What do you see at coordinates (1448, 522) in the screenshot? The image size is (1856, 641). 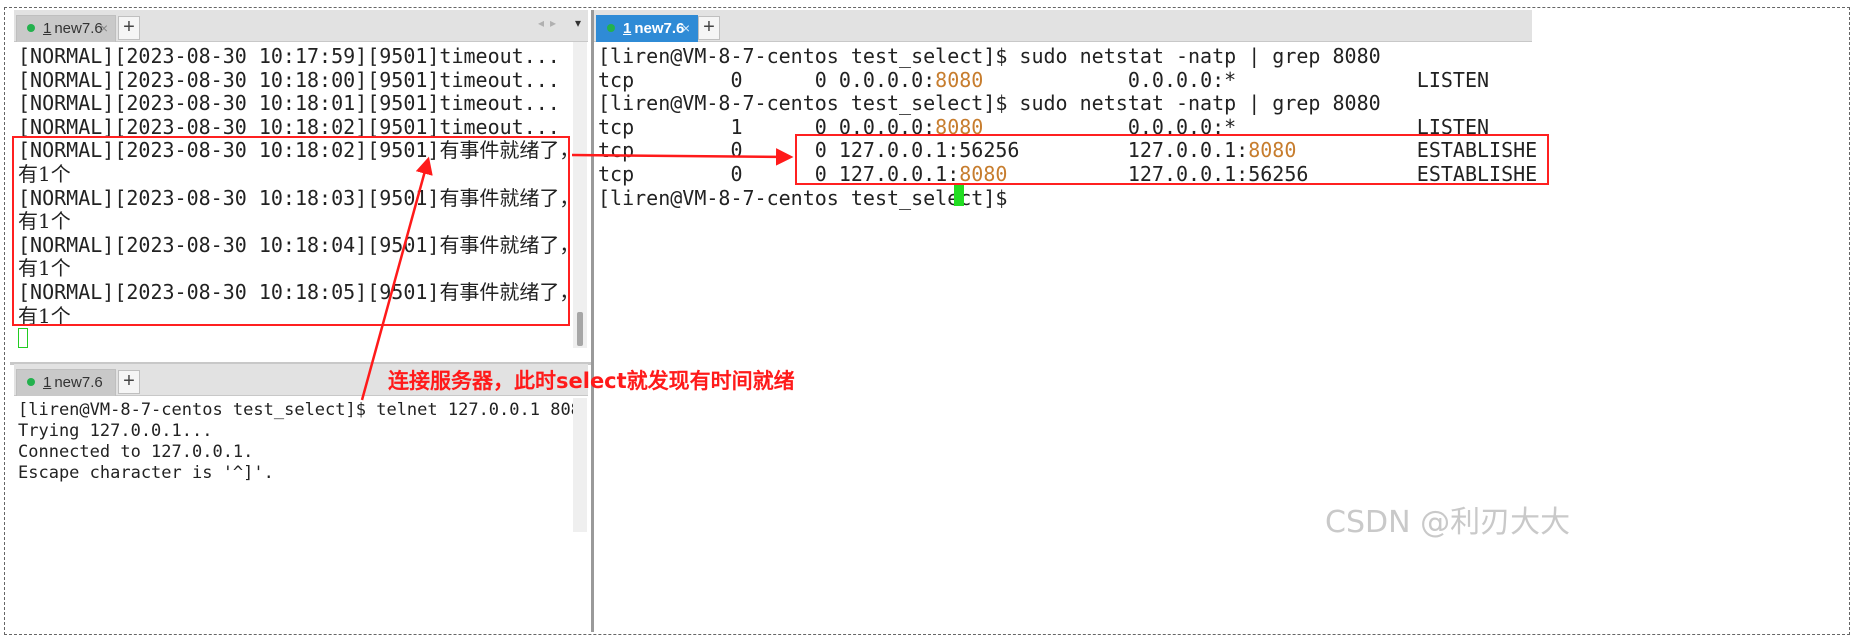 I see `csdn-watermark: CSDN @利刃大大` at bounding box center [1448, 522].